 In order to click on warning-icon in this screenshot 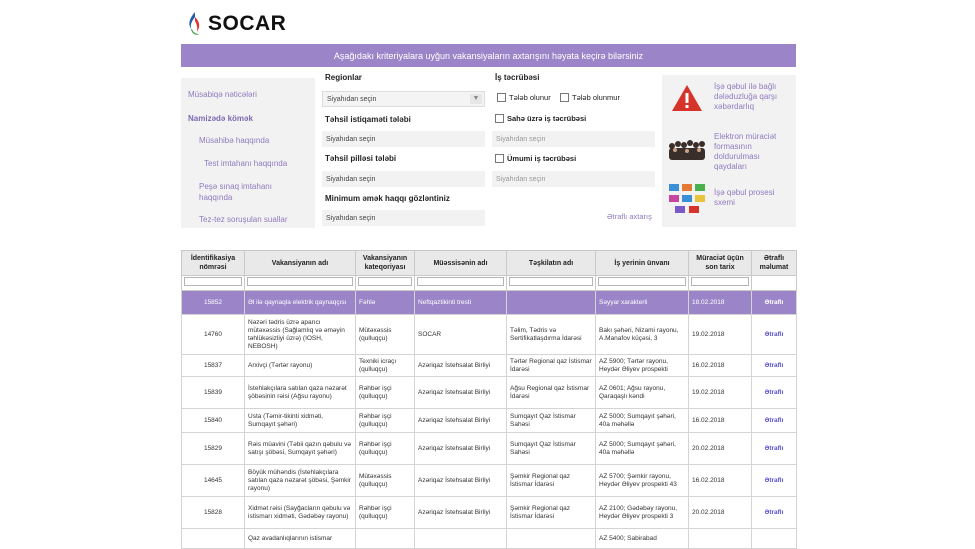, I will do `click(687, 98)`.